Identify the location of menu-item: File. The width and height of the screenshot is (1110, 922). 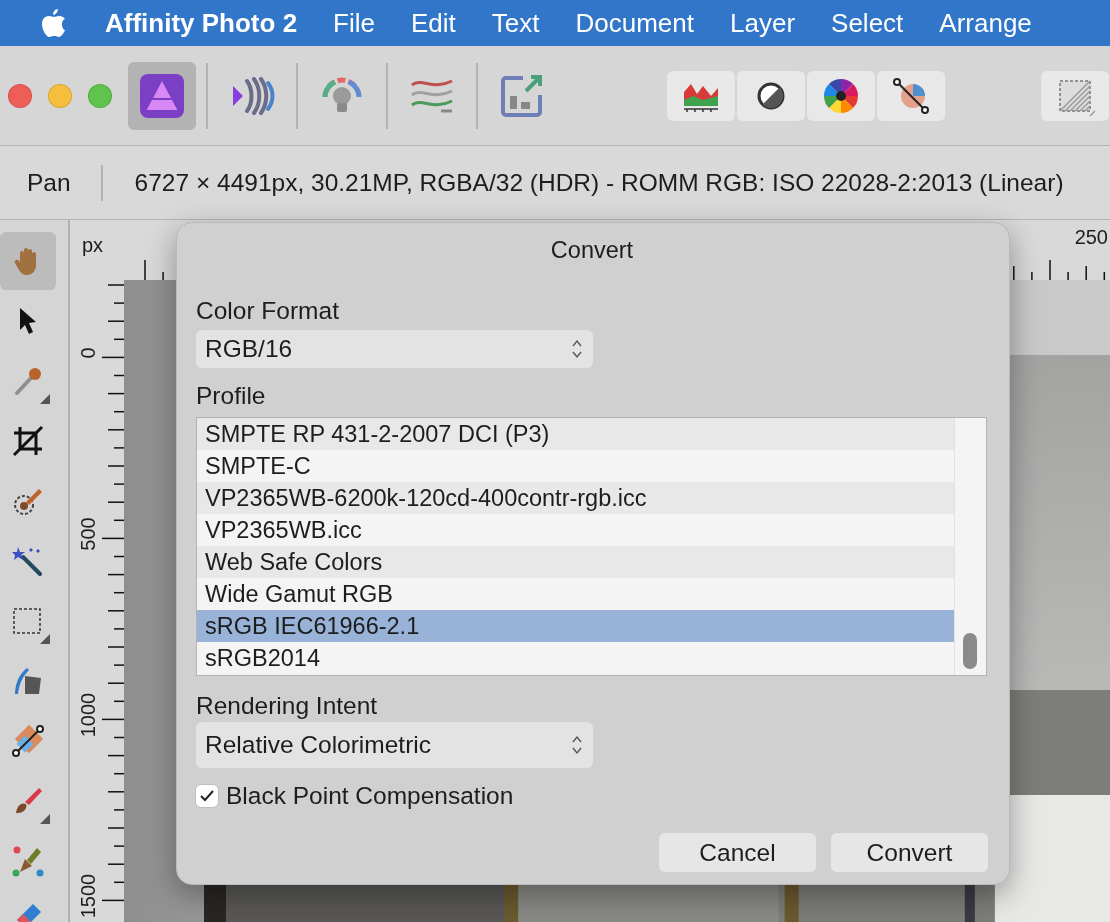
(354, 23).